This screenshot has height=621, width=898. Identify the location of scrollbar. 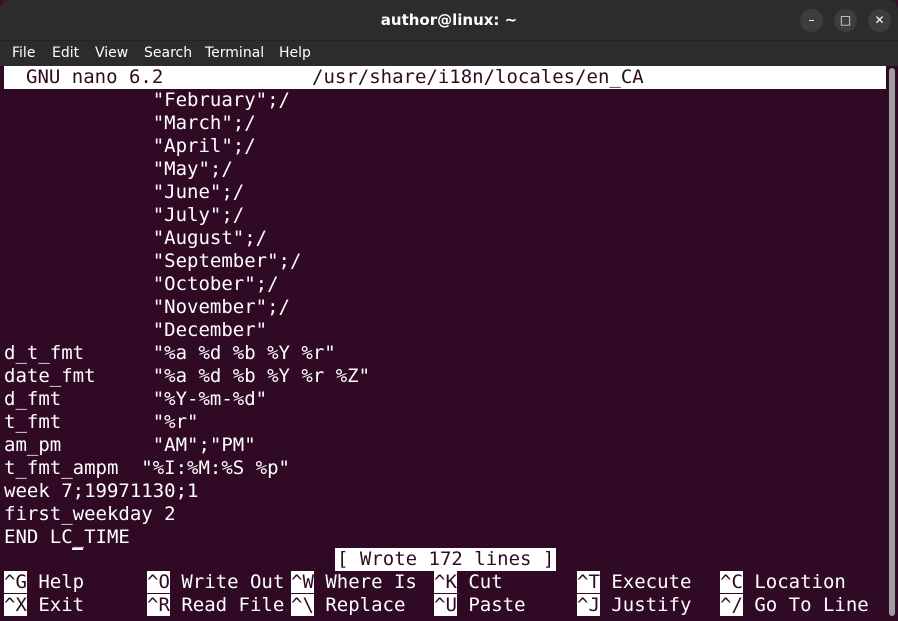
(892, 342).